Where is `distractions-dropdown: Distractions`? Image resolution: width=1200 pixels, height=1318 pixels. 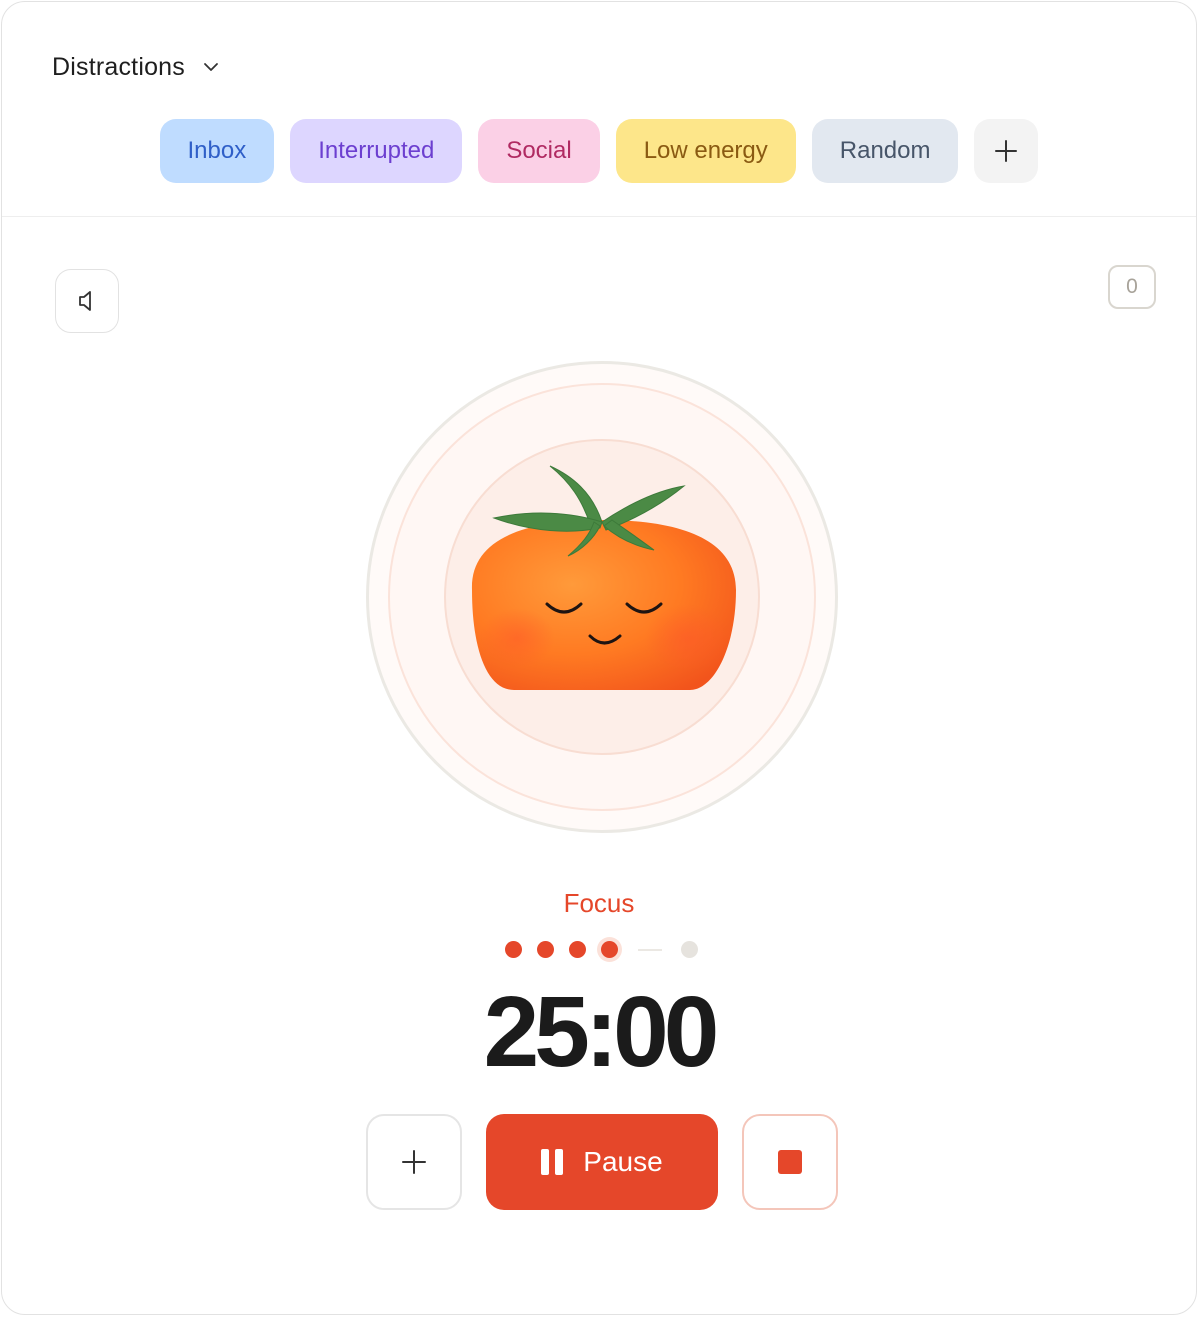
distractions-dropdown: Distractions is located at coordinates (137, 67).